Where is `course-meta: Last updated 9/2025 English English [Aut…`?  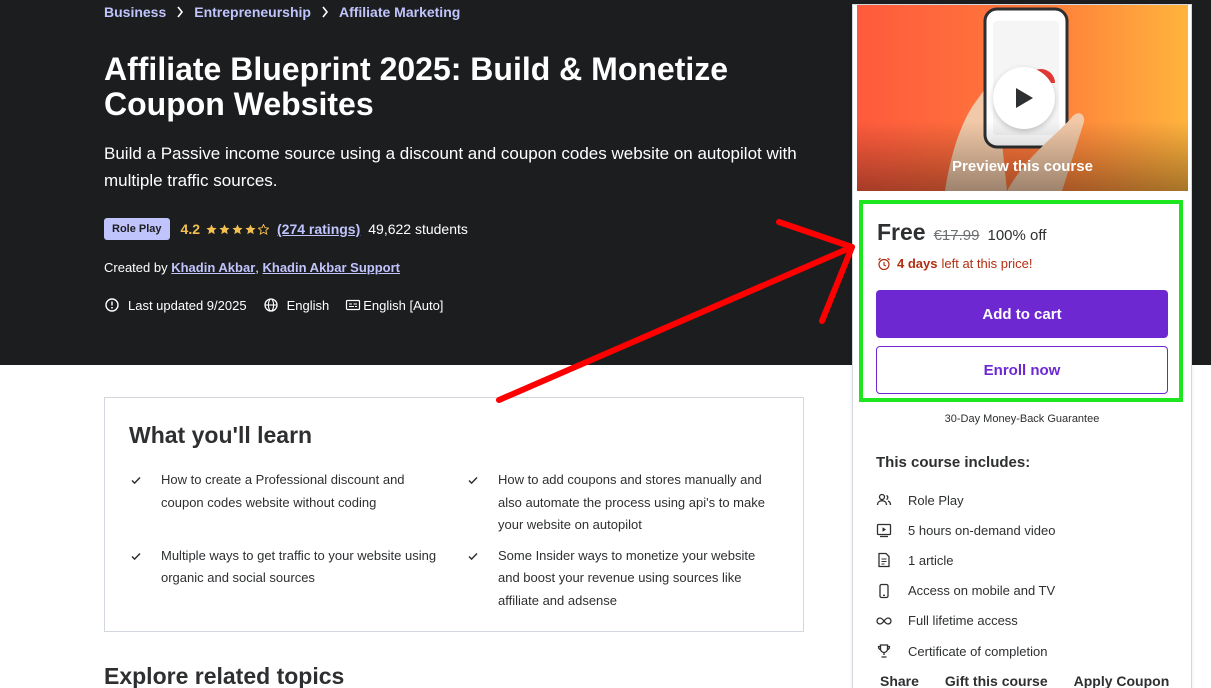 course-meta: Last updated 9/2025 English English [Aut… is located at coordinates (273, 305).